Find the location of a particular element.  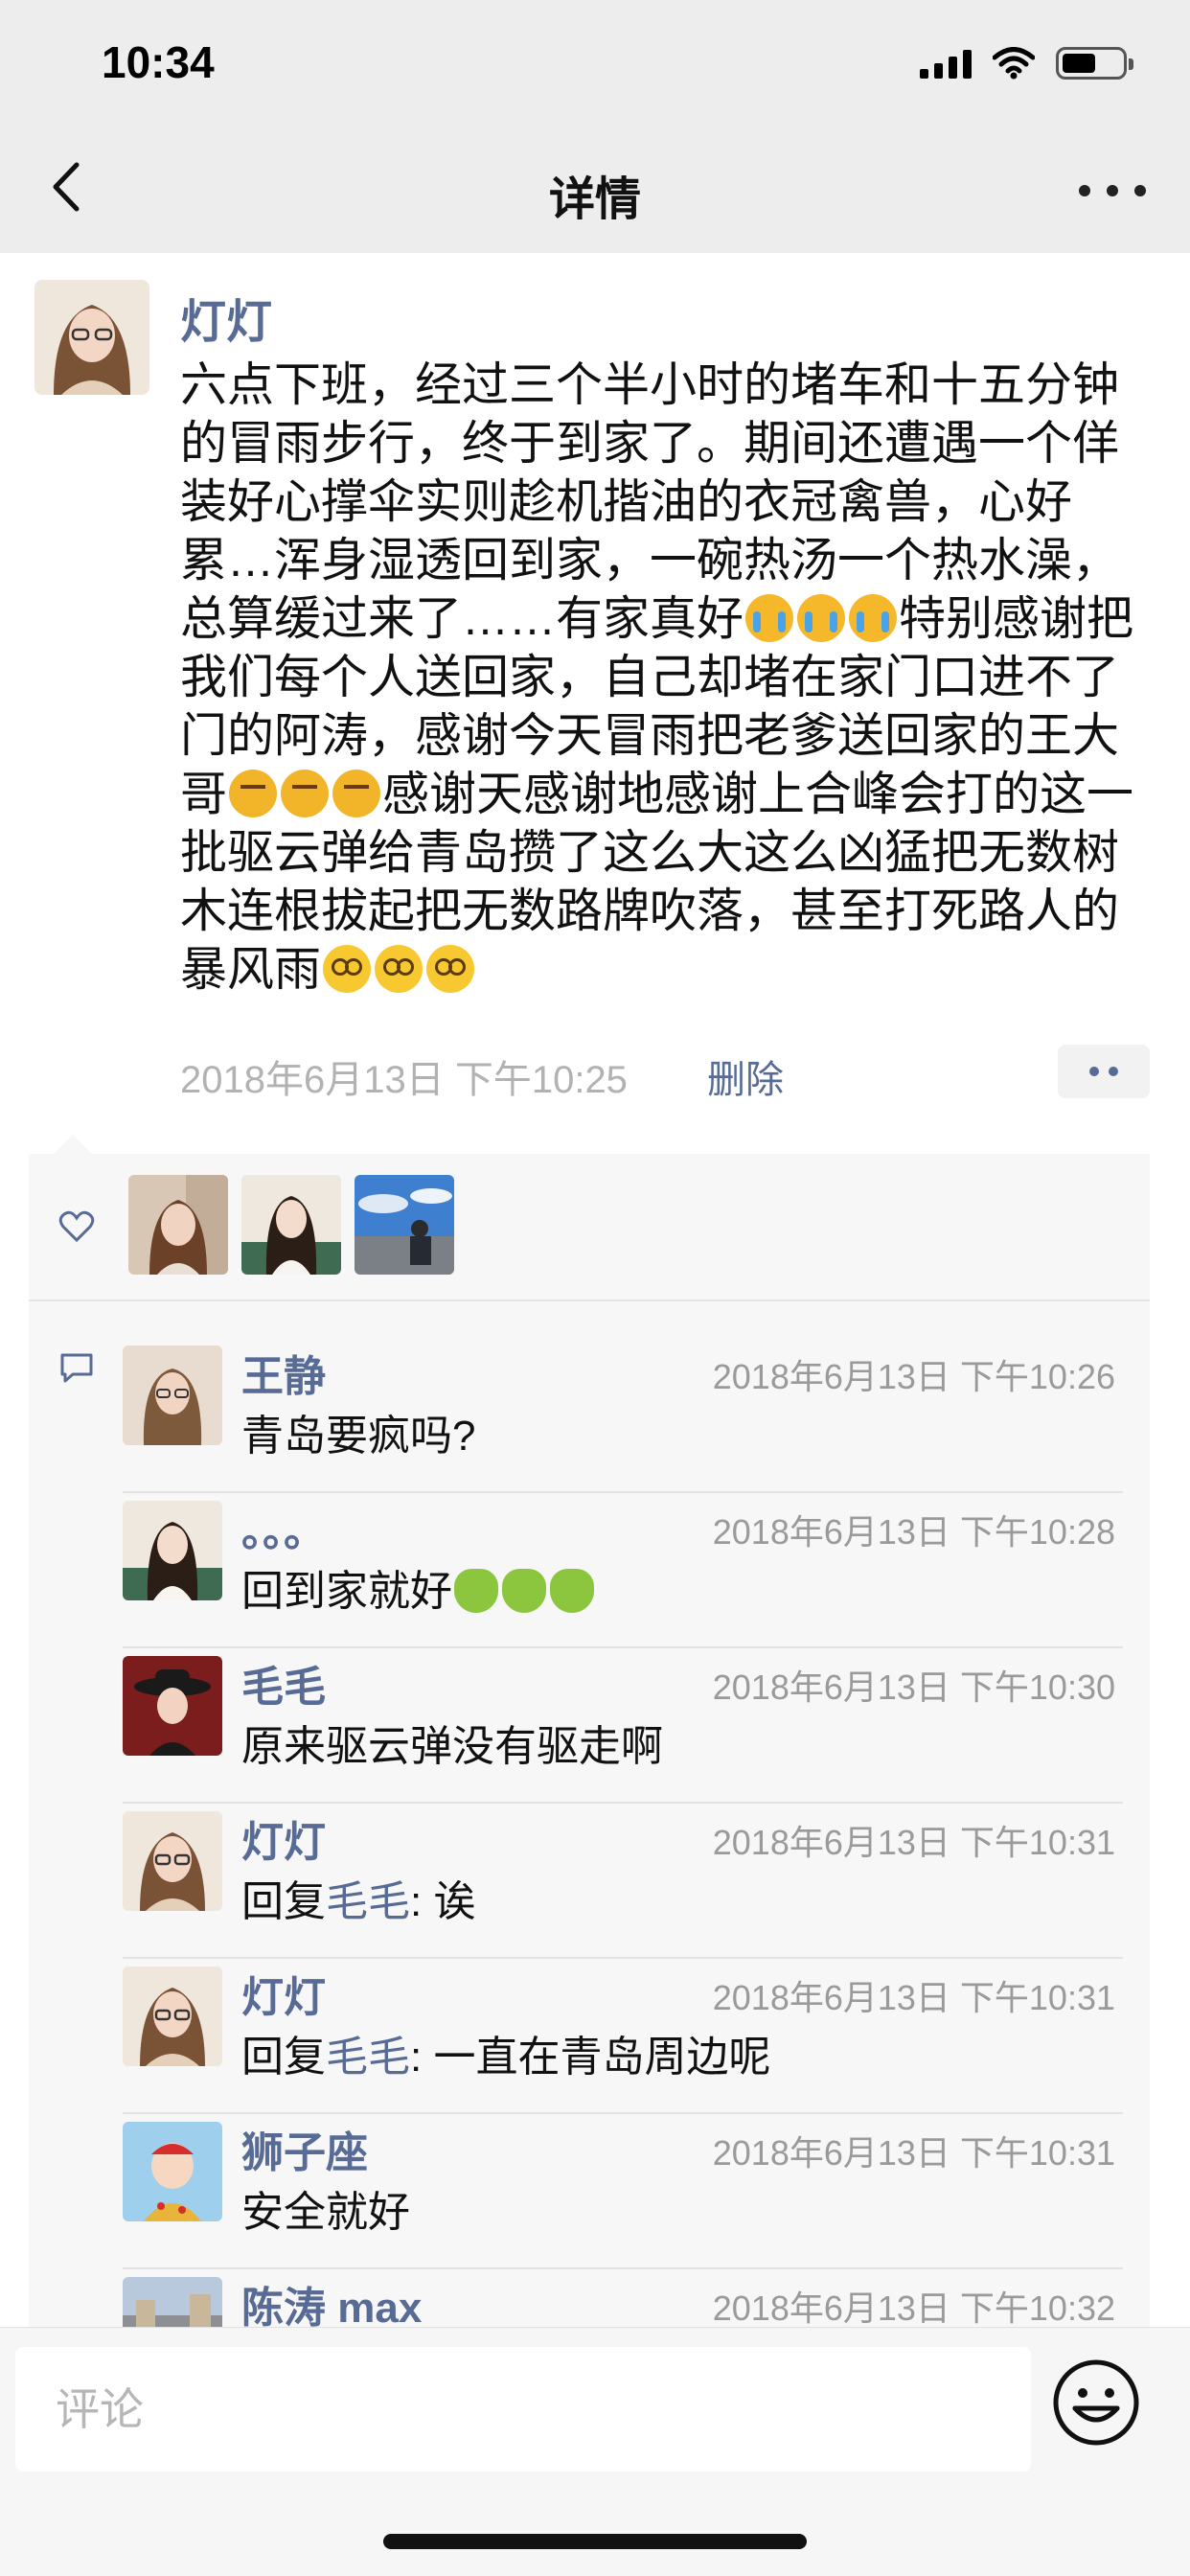

commenter-name: 。。。 is located at coordinates (284, 1527).